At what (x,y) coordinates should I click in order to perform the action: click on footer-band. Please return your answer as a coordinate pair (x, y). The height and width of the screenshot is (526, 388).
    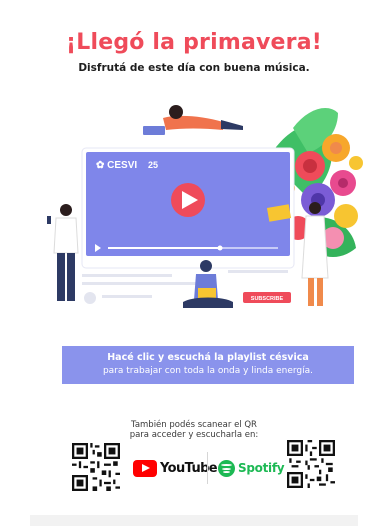
    Looking at the image, I should click on (194, 520).